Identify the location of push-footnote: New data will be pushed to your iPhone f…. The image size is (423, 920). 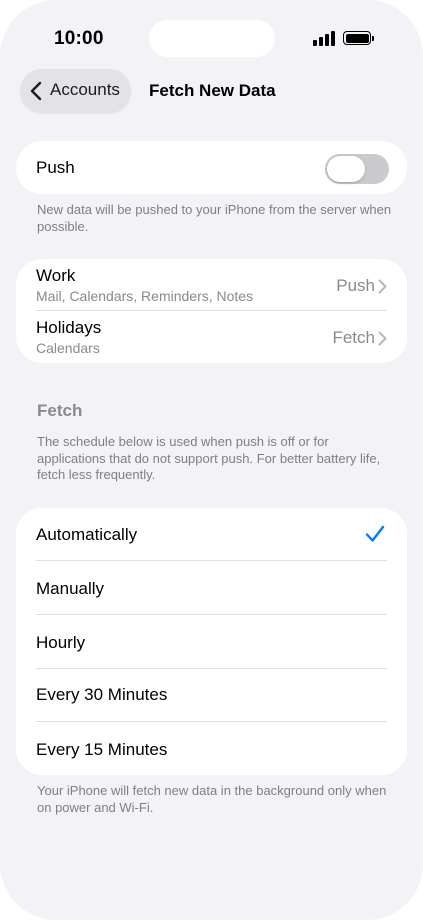
(214, 218).